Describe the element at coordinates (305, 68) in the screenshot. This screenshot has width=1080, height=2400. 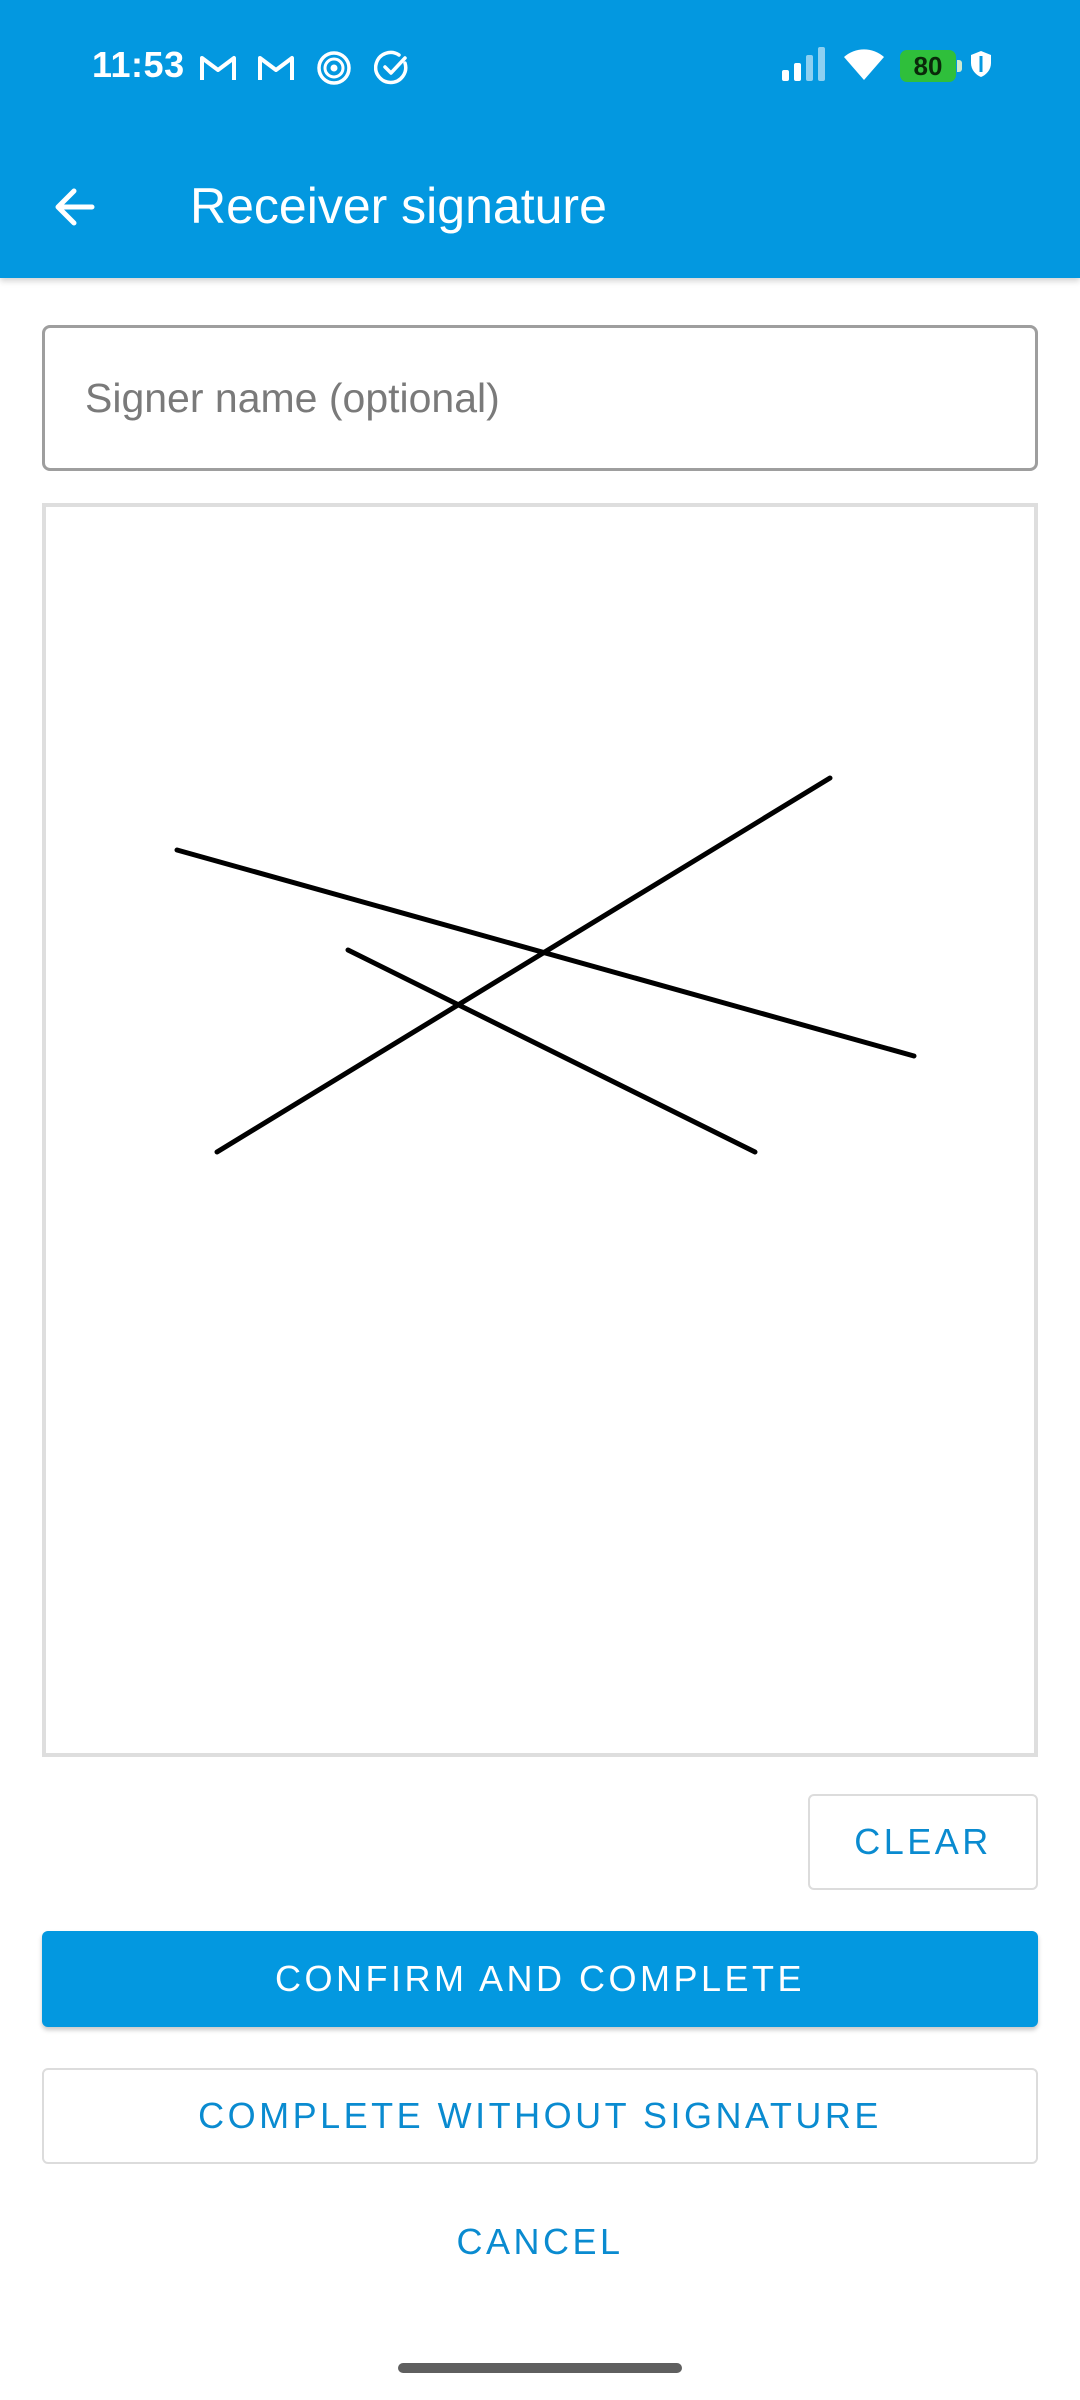
I see `notification-icons` at that location.